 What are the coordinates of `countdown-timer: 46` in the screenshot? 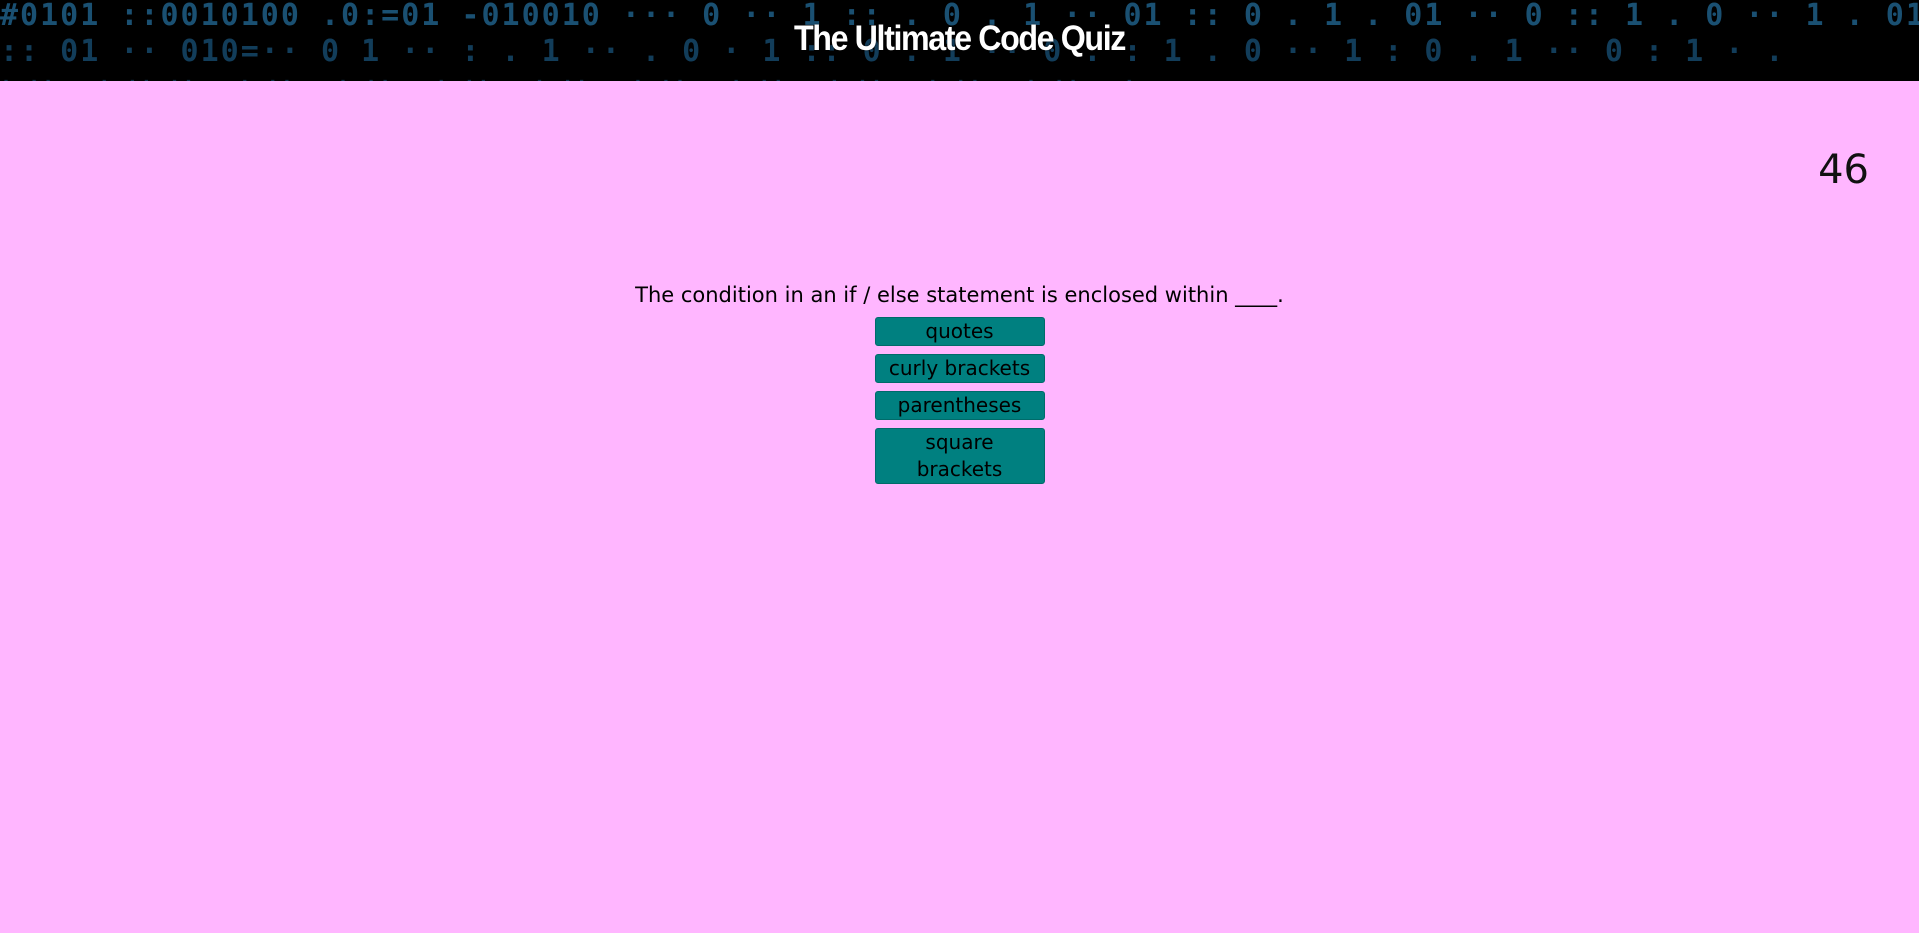 It's located at (1843, 170).